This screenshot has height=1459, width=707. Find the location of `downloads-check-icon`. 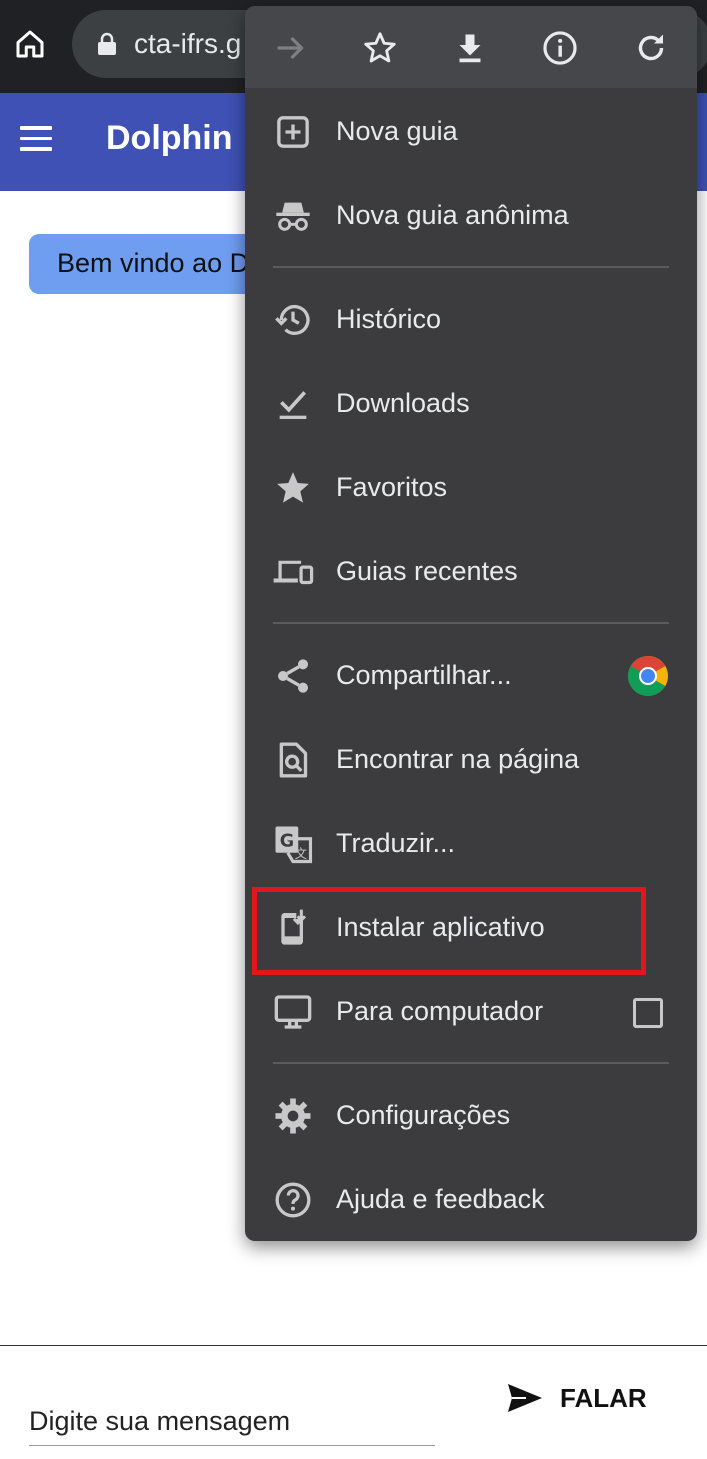

downloads-check-icon is located at coordinates (293, 404).